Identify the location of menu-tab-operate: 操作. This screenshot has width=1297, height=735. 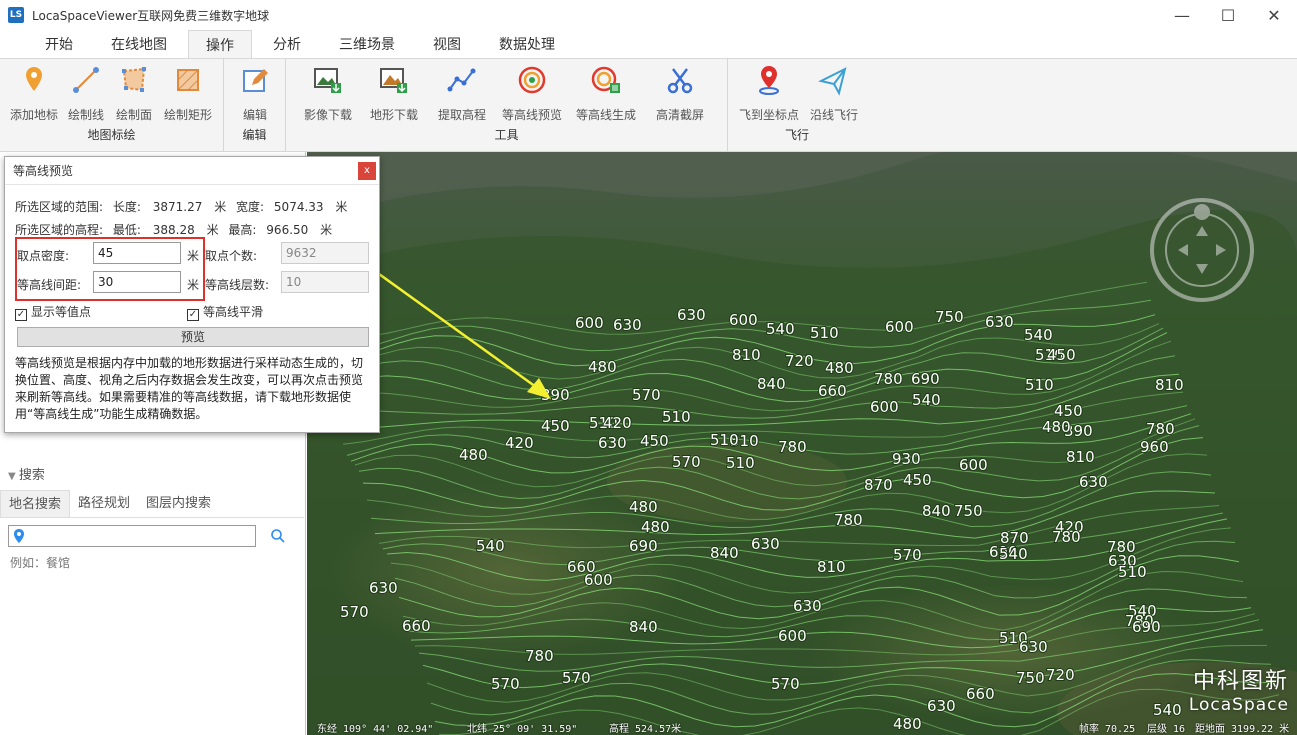
(220, 44).